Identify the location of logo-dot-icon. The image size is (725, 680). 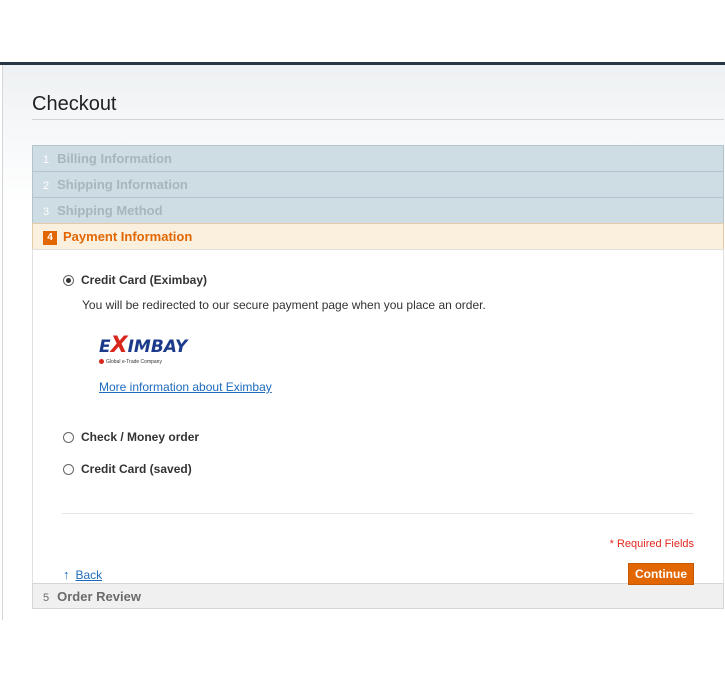
(101, 361).